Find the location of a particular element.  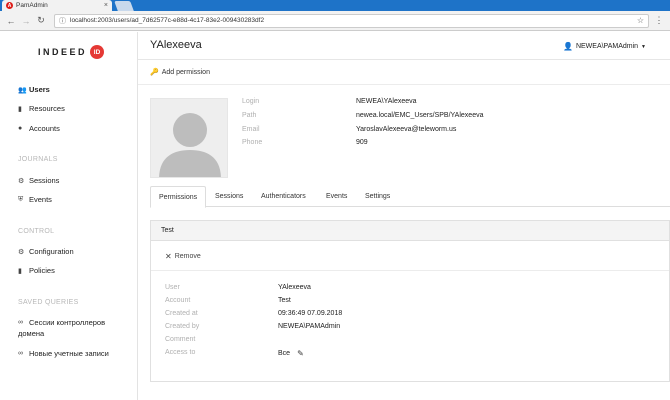

info-icon: ⓘ is located at coordinates (62, 21).